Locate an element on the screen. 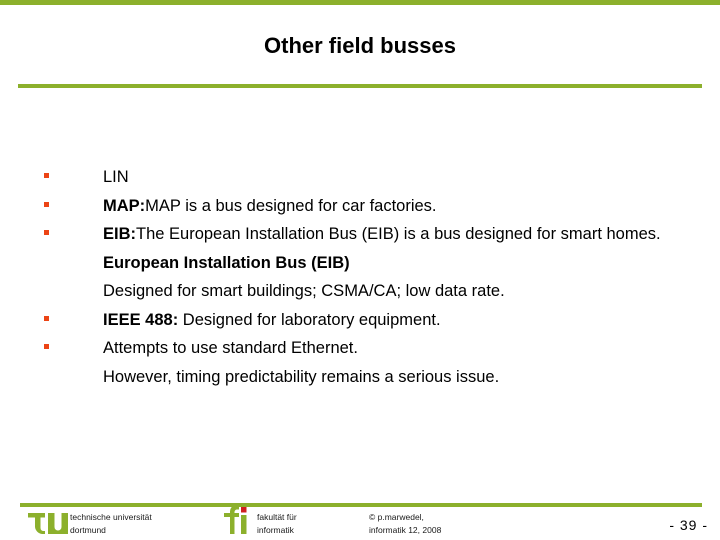 The image size is (720, 540). list-item-lead: IEEE 488: is located at coordinates (141, 319).